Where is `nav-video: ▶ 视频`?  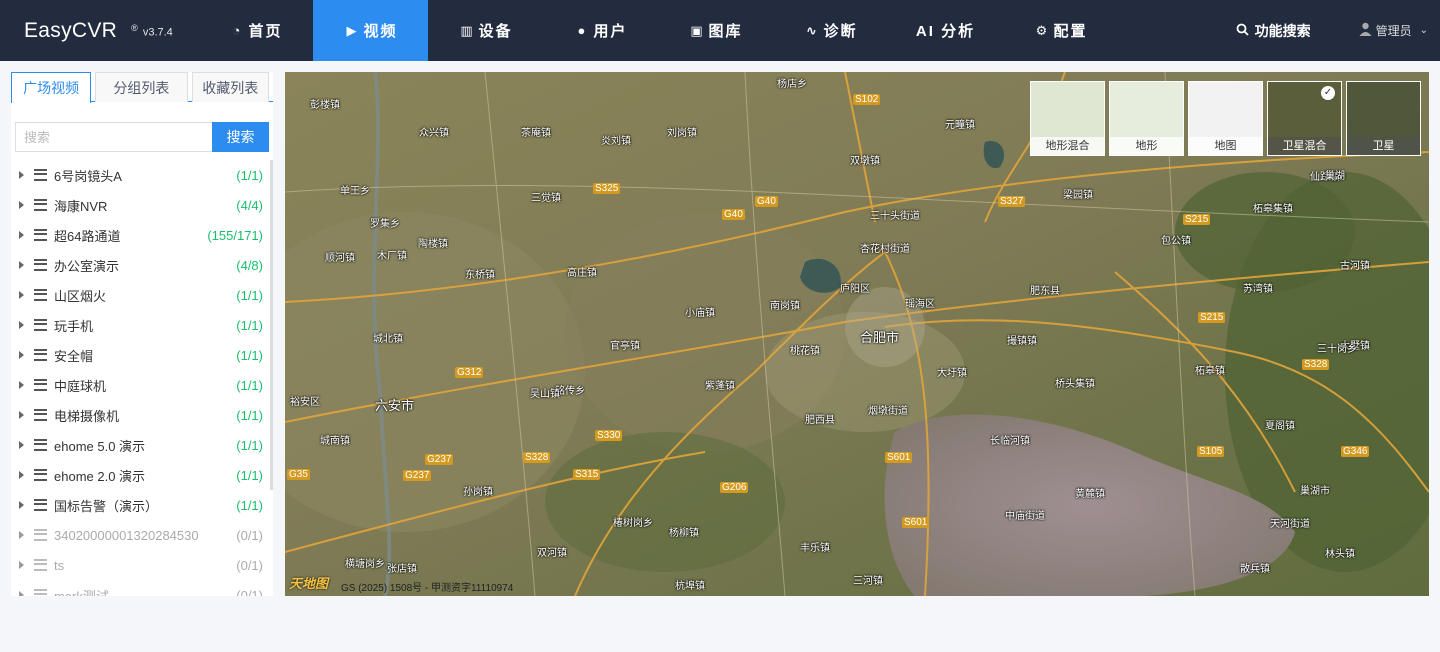
nav-video: ▶ 视频 is located at coordinates (370, 30).